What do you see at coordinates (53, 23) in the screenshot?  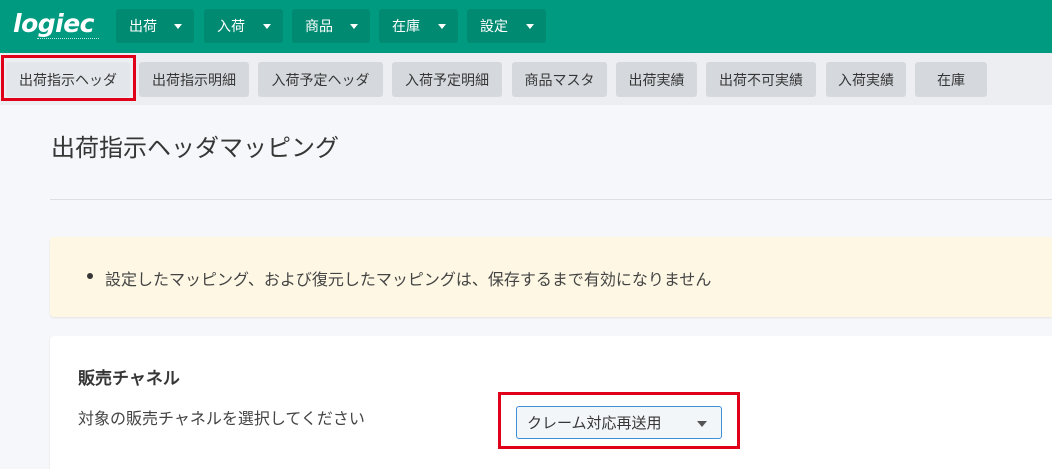 I see `logo-text: logiec` at bounding box center [53, 23].